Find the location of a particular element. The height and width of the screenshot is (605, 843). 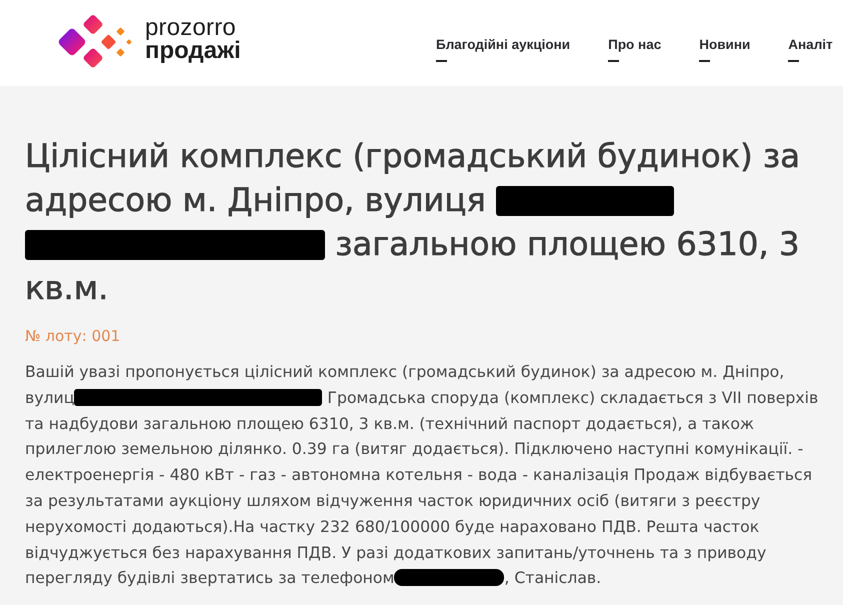

nav-link: Новини is located at coordinates (724, 49).